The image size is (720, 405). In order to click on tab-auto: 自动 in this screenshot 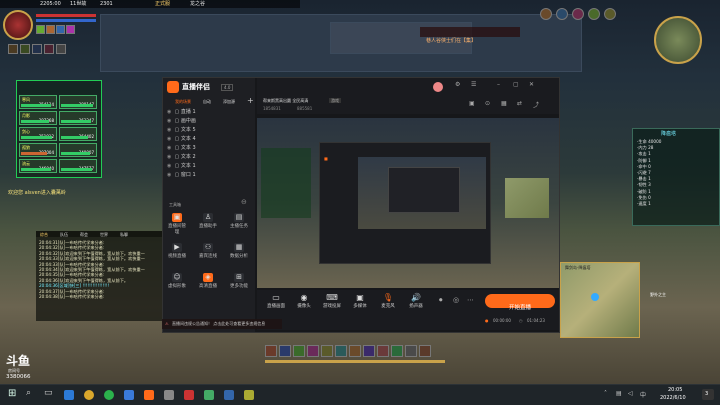, I will do `click(207, 101)`.